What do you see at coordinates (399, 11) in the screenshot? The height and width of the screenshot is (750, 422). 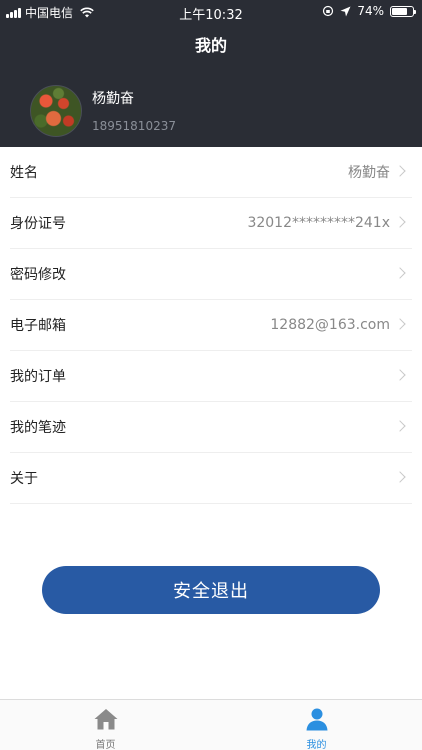 I see `battery-fill` at bounding box center [399, 11].